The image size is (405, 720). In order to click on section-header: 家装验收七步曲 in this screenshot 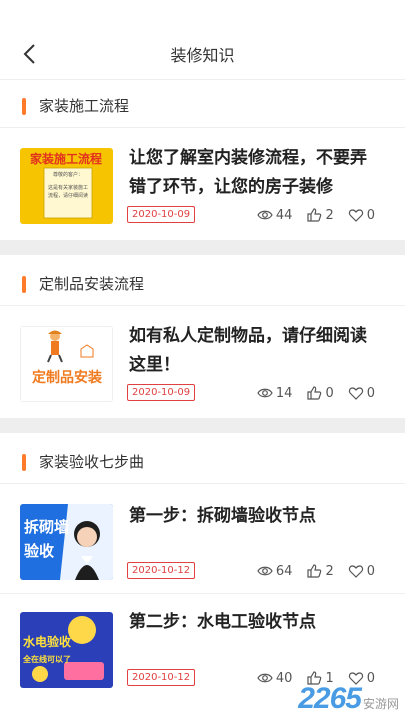, I will do `click(202, 462)`.